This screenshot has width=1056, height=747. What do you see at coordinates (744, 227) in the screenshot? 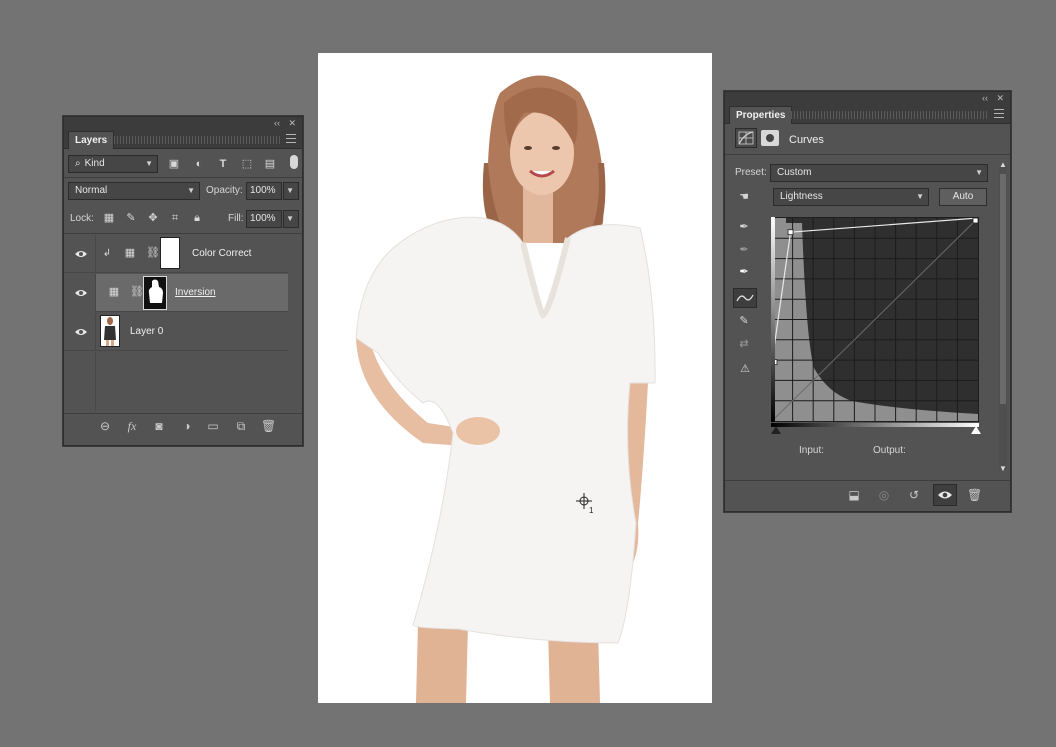
I see `sample-black-point-eyedropper-icon: ✒` at bounding box center [744, 227].